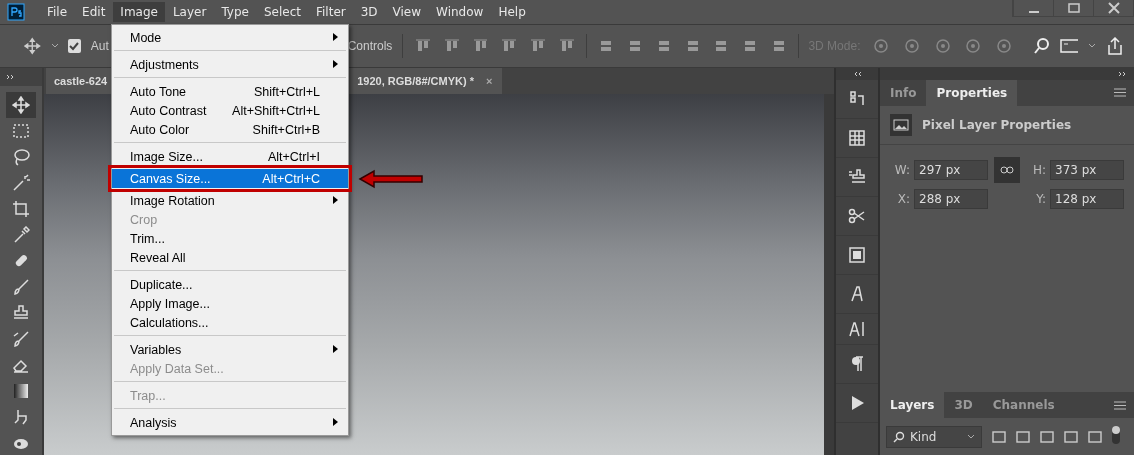  Describe the element at coordinates (903, 198) in the screenshot. I see `field-label: X:` at that location.